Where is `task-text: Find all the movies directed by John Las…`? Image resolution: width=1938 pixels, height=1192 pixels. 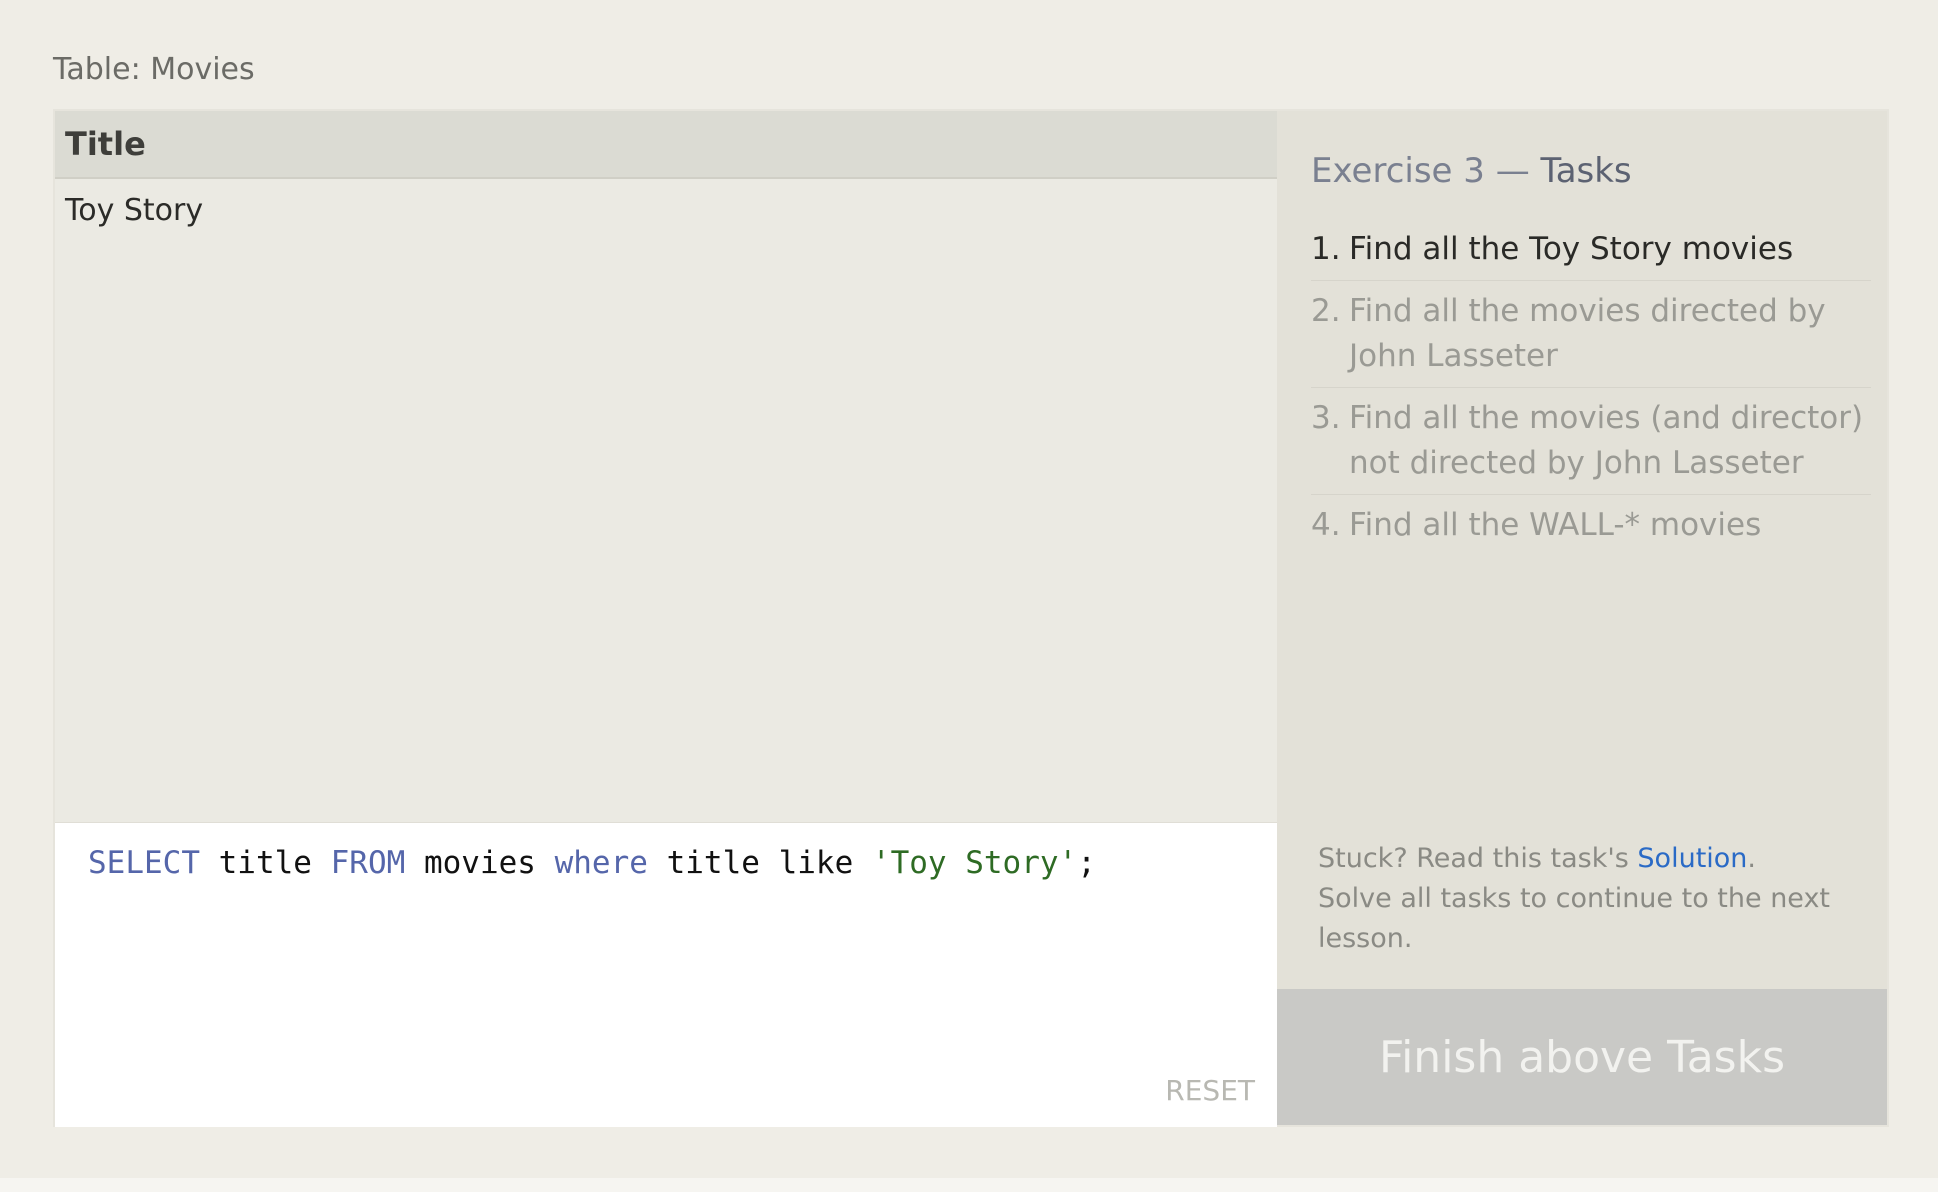 task-text: Find all the movies directed by John Las… is located at coordinates (1587, 333).